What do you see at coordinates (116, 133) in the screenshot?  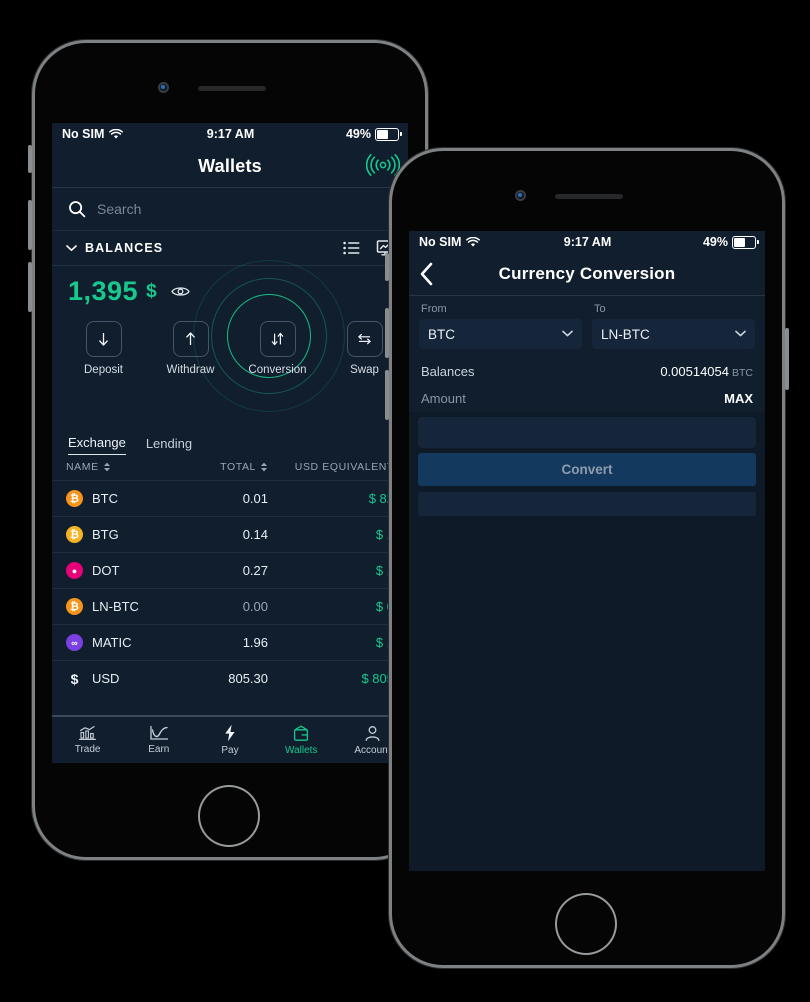 I see `wifi-icon` at bounding box center [116, 133].